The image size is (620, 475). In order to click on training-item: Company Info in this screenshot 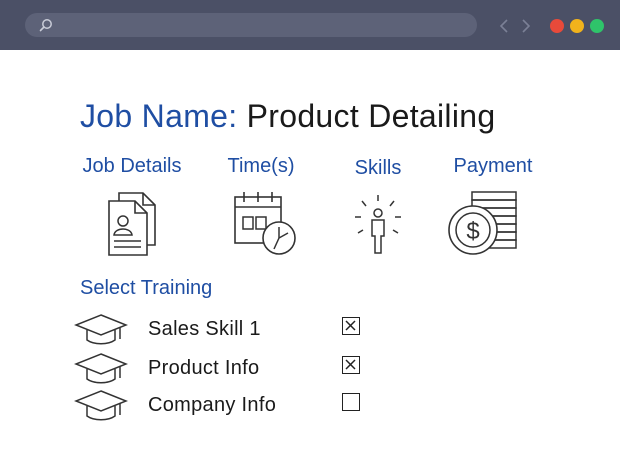, I will do `click(224, 406)`.